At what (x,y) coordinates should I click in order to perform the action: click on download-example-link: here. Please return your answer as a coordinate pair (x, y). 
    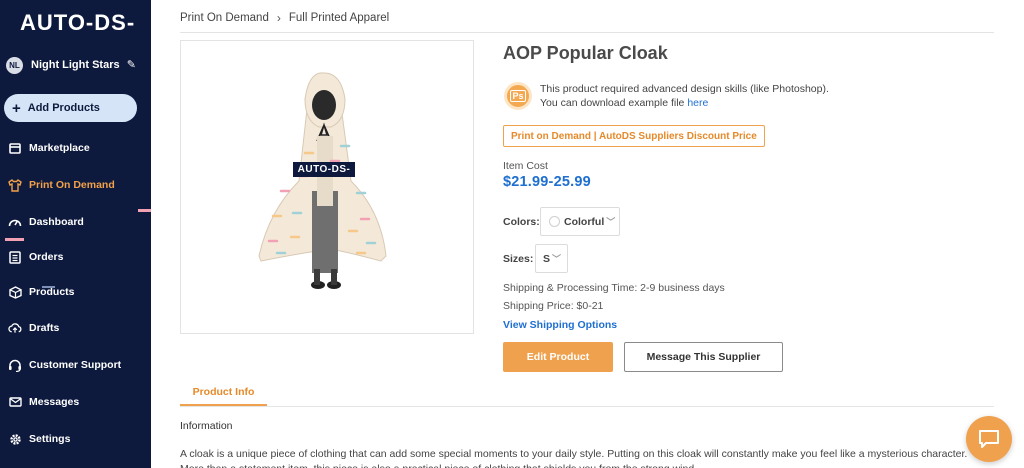
    Looking at the image, I should click on (697, 103).